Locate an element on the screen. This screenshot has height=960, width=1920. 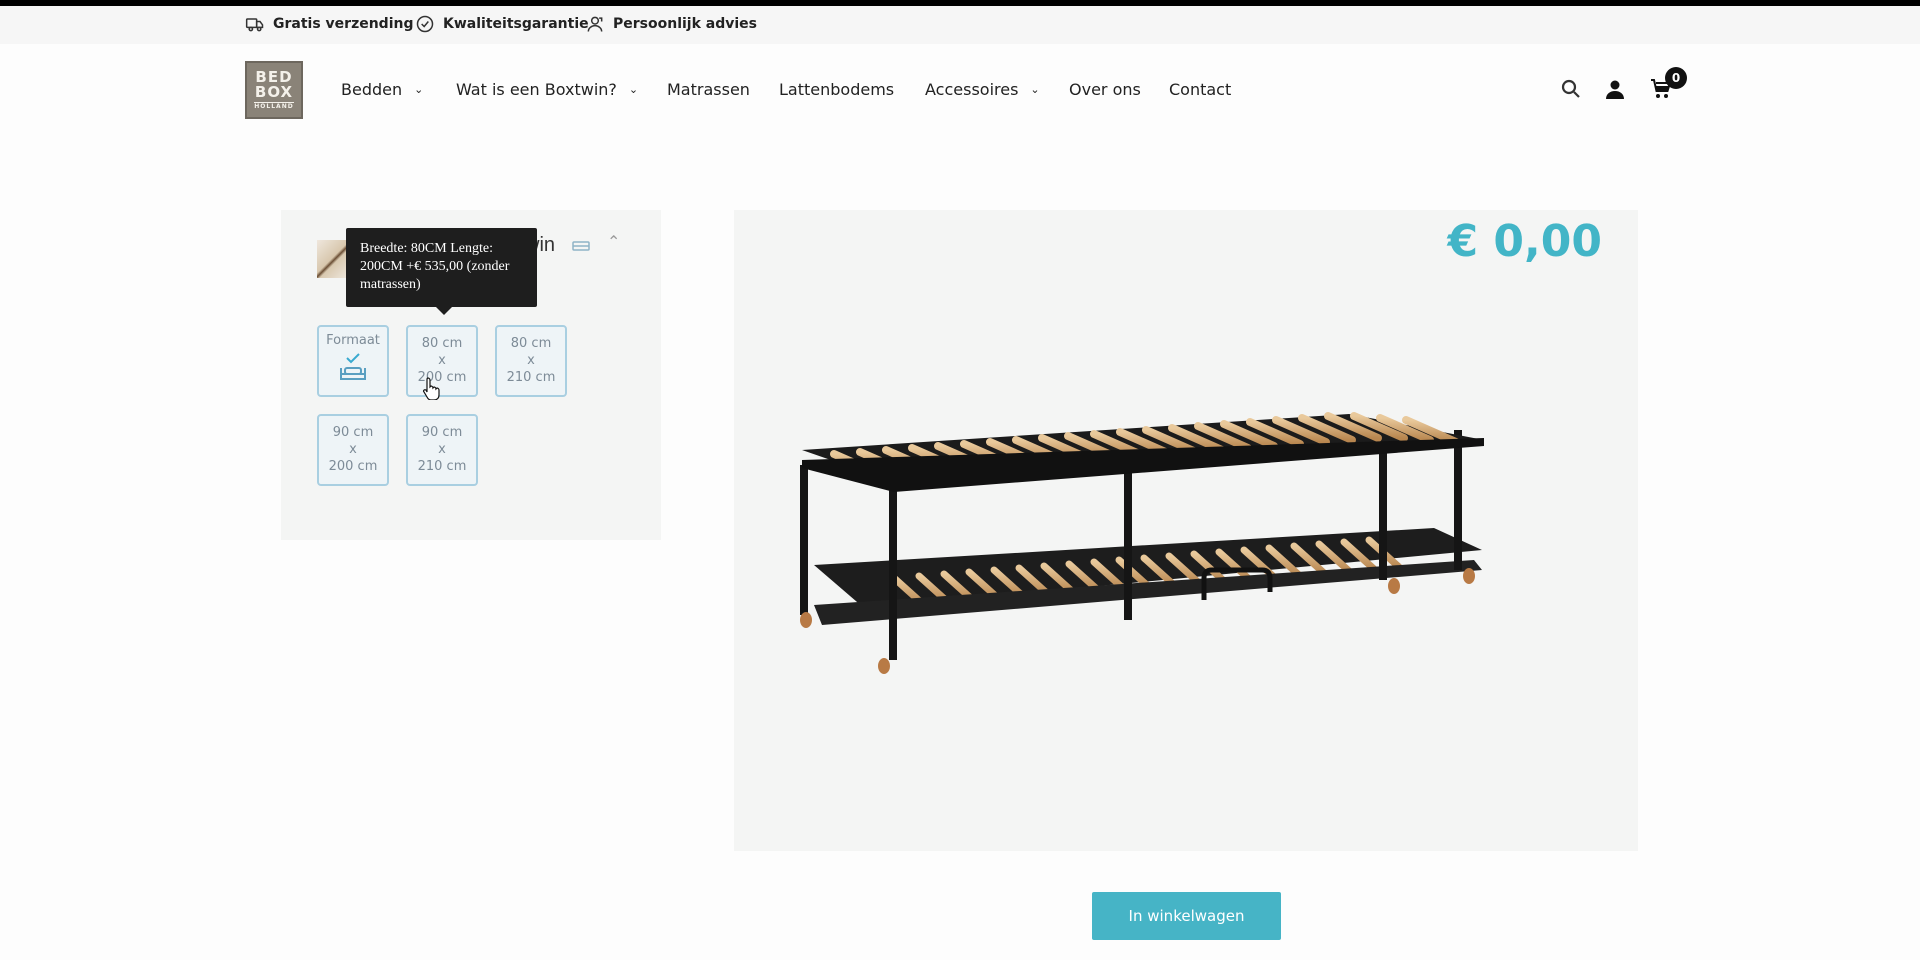
nav-item-over-ons: Over ons is located at coordinates (1105, 89).